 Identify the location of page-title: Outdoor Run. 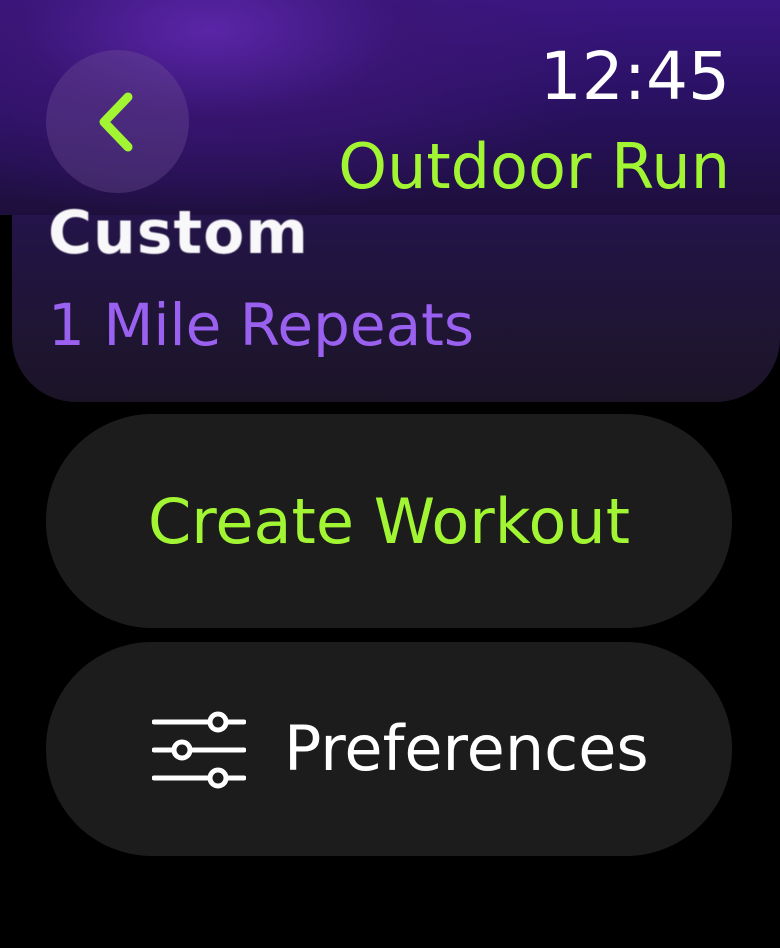
(534, 166).